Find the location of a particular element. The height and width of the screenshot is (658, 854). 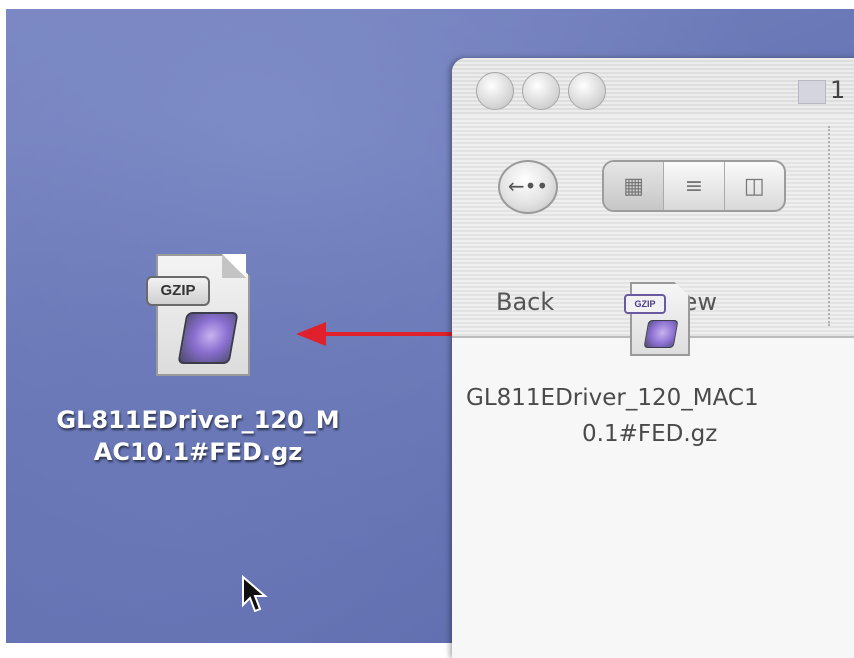

list-view-button: ≡ is located at coordinates (693, 186).